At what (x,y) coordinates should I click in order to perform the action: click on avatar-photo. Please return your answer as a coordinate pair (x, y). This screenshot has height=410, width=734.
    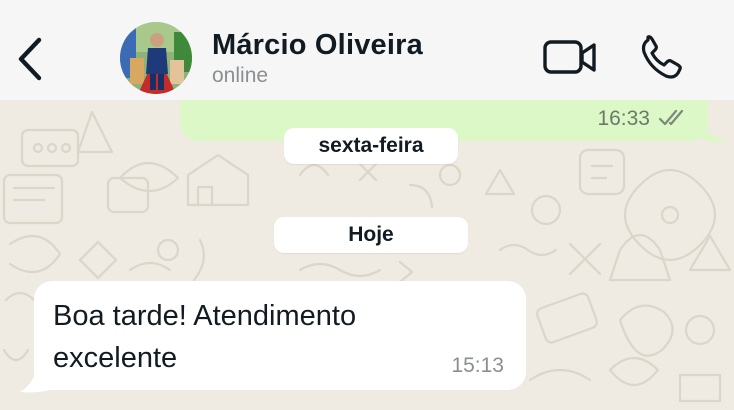
    Looking at the image, I should click on (156, 58).